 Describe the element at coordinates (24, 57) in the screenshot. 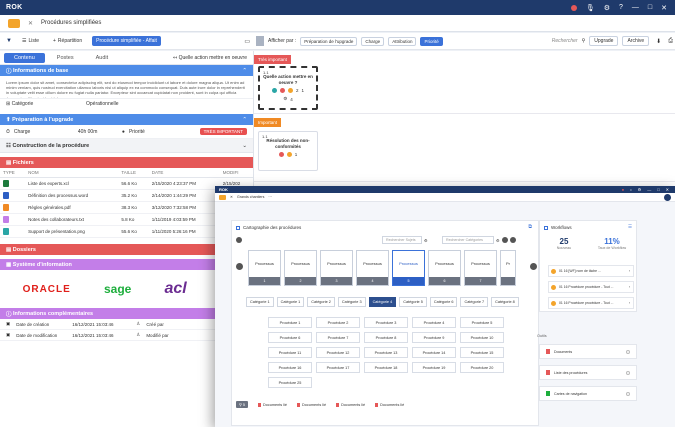

I see `tab-contenu: Contenu` at that location.